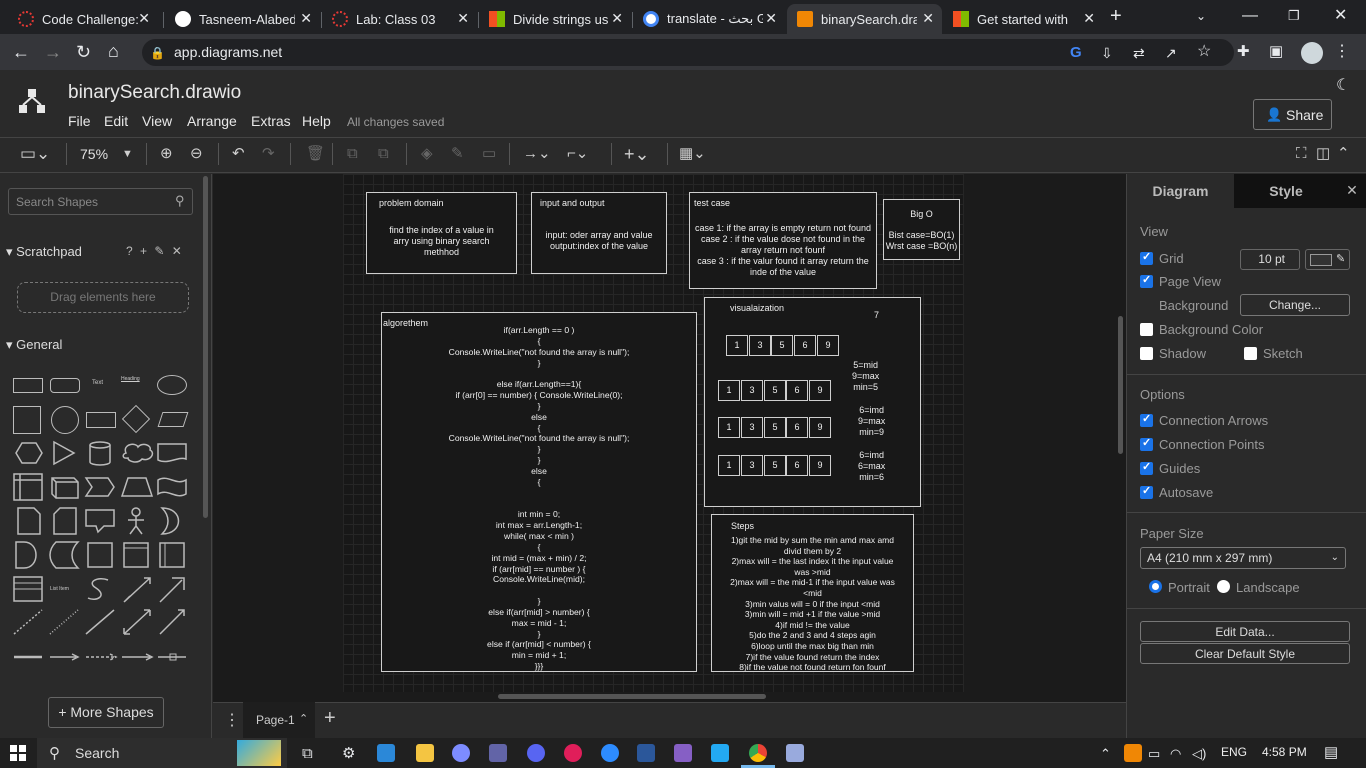 The height and width of the screenshot is (768, 1366). What do you see at coordinates (279, 720) in the screenshot?
I see `page-tab: Page-1 ⌃` at bounding box center [279, 720].